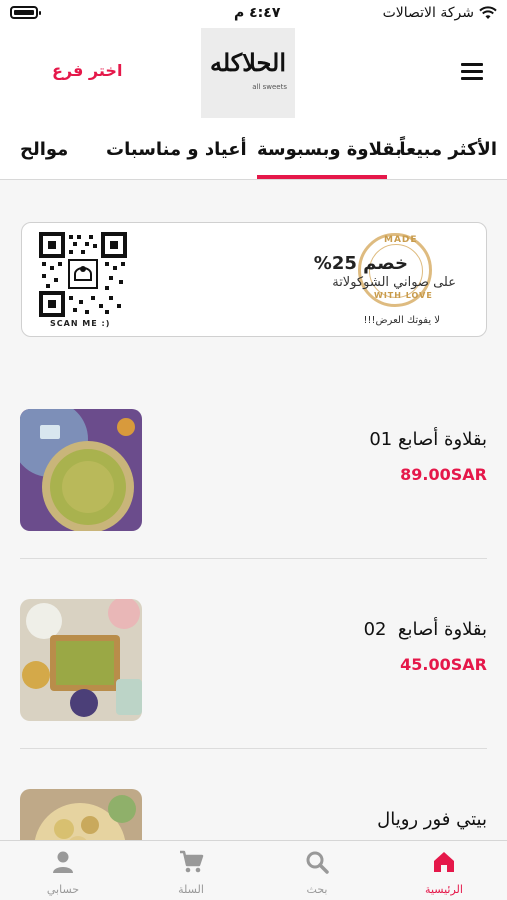 This screenshot has height=900, width=507. Describe the element at coordinates (472, 71) in the screenshot. I see `hamburger-menu-icon` at that location.